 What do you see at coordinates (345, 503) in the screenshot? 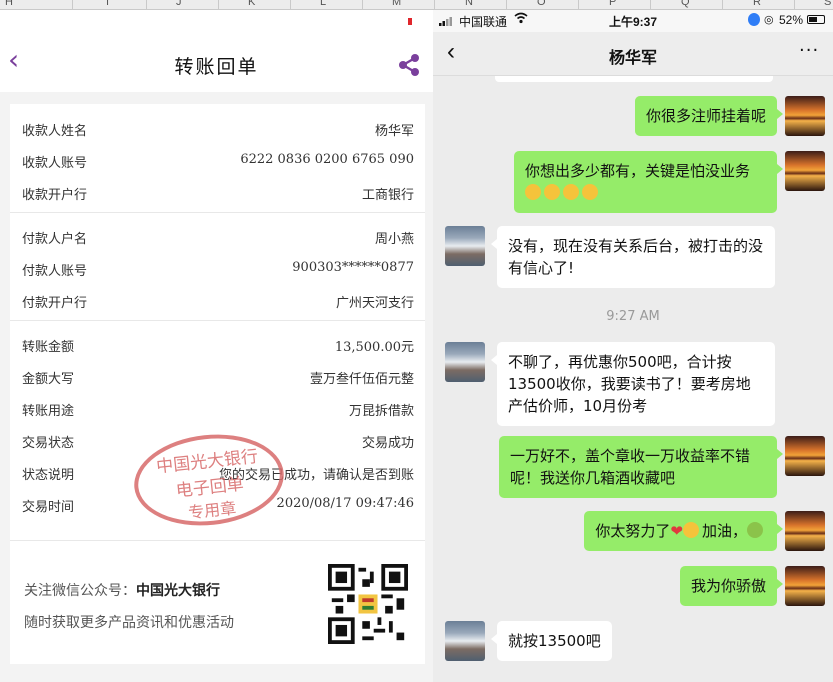
I see `row-value: 2020/08/17 09:47:46` at bounding box center [345, 503].